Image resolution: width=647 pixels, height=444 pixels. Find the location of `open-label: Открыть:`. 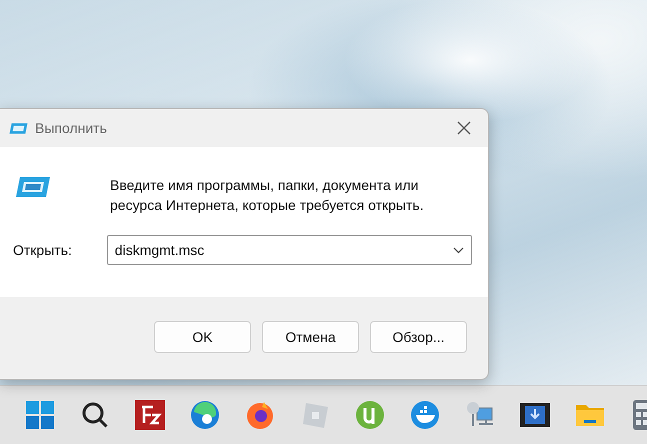

open-label: Открыть: is located at coordinates (43, 250).